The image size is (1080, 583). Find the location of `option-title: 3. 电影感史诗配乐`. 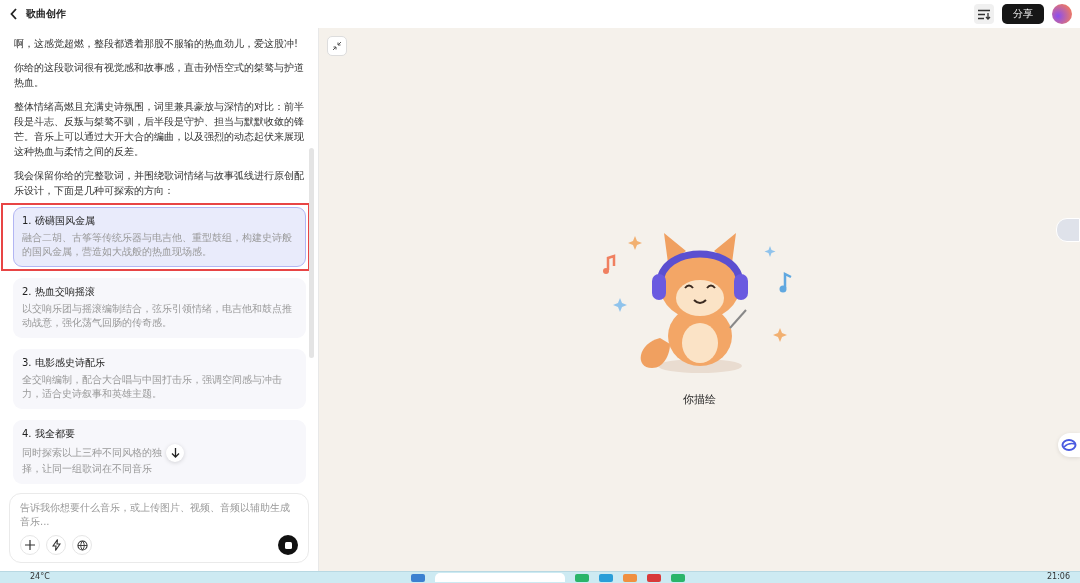

option-title: 3. 电影感史诗配乐 is located at coordinates (64, 363).